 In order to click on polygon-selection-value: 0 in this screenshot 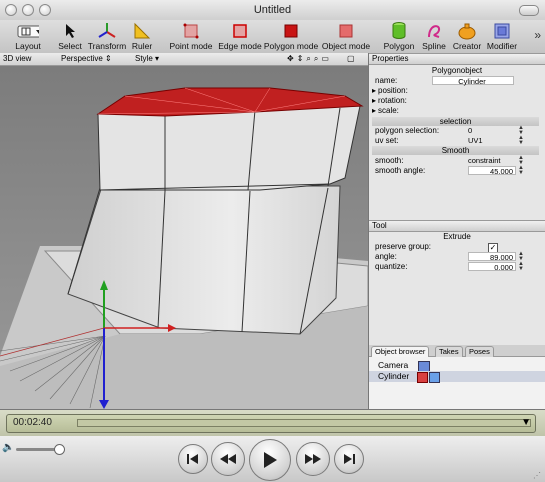, I will do `click(492, 130)`.